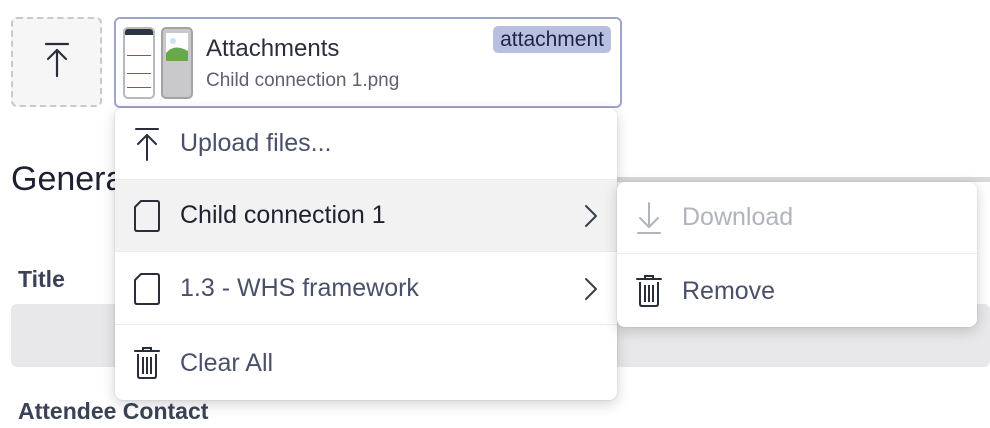  I want to click on submenu-item-label: Remove, so click(729, 290).